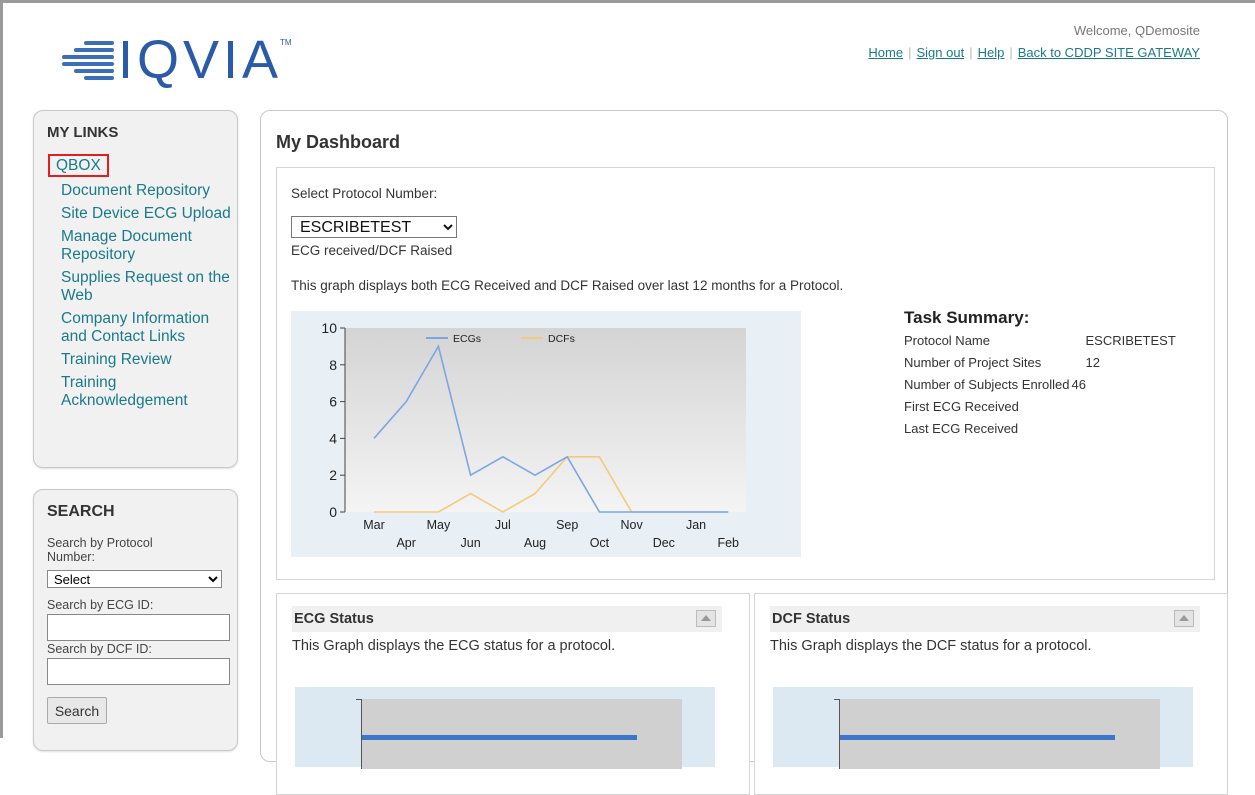 The height and width of the screenshot is (795, 1255). What do you see at coordinates (100, 605) in the screenshot?
I see `ecg-id-label: Search by ECG ID:` at bounding box center [100, 605].